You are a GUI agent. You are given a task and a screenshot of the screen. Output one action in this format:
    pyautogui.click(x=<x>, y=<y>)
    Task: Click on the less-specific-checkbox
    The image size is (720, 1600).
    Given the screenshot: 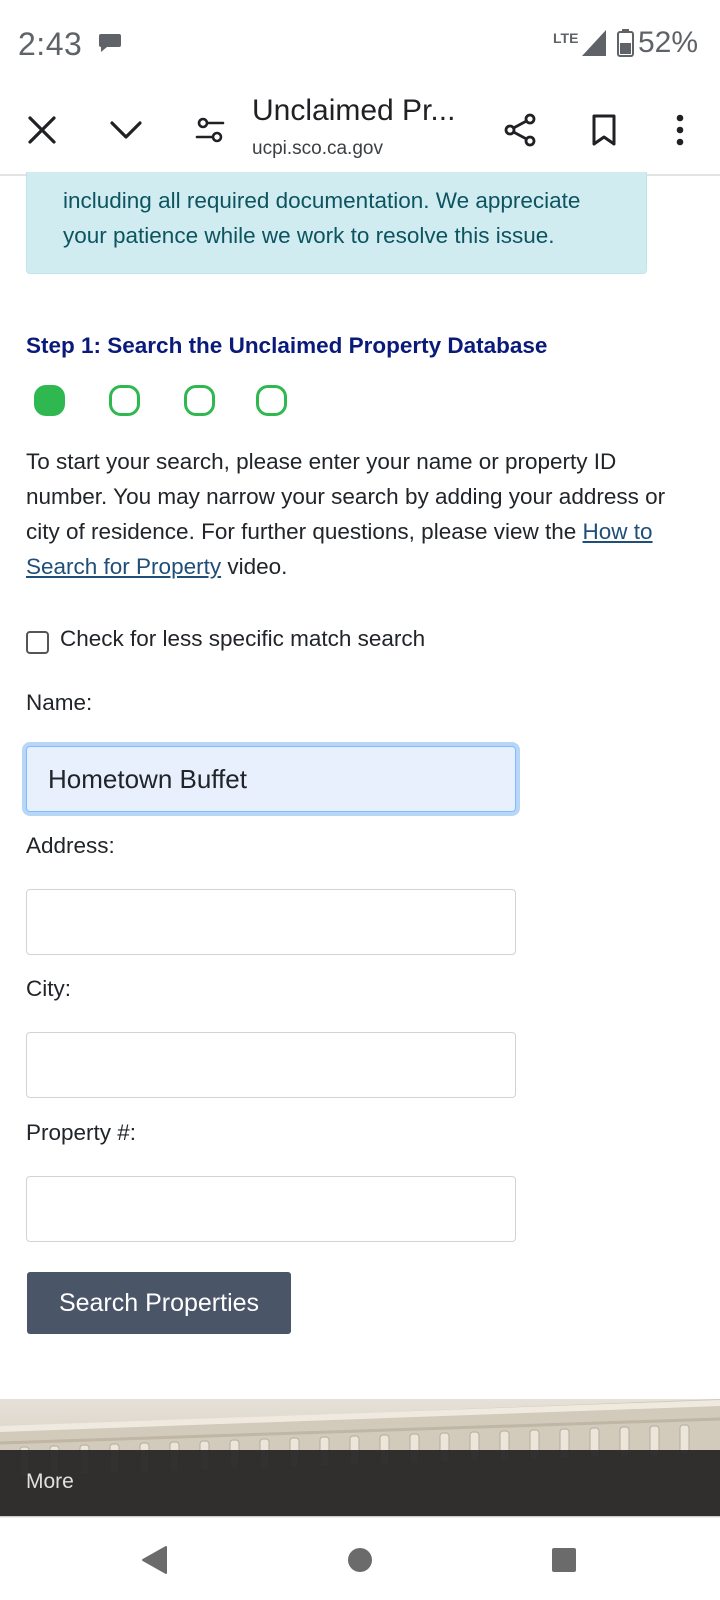 What is the action you would take?
    pyautogui.click(x=37, y=642)
    